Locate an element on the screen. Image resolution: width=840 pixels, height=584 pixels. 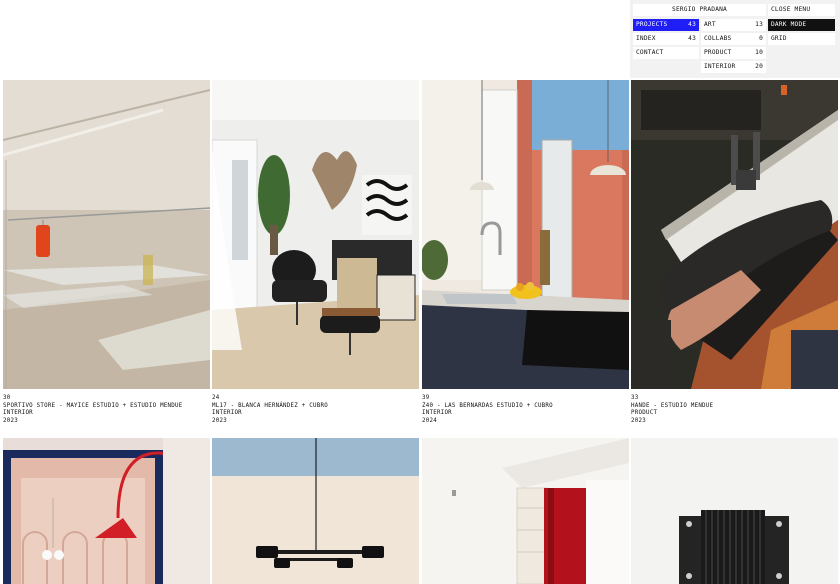
curtain-room-image is located at coordinates (525, 511).